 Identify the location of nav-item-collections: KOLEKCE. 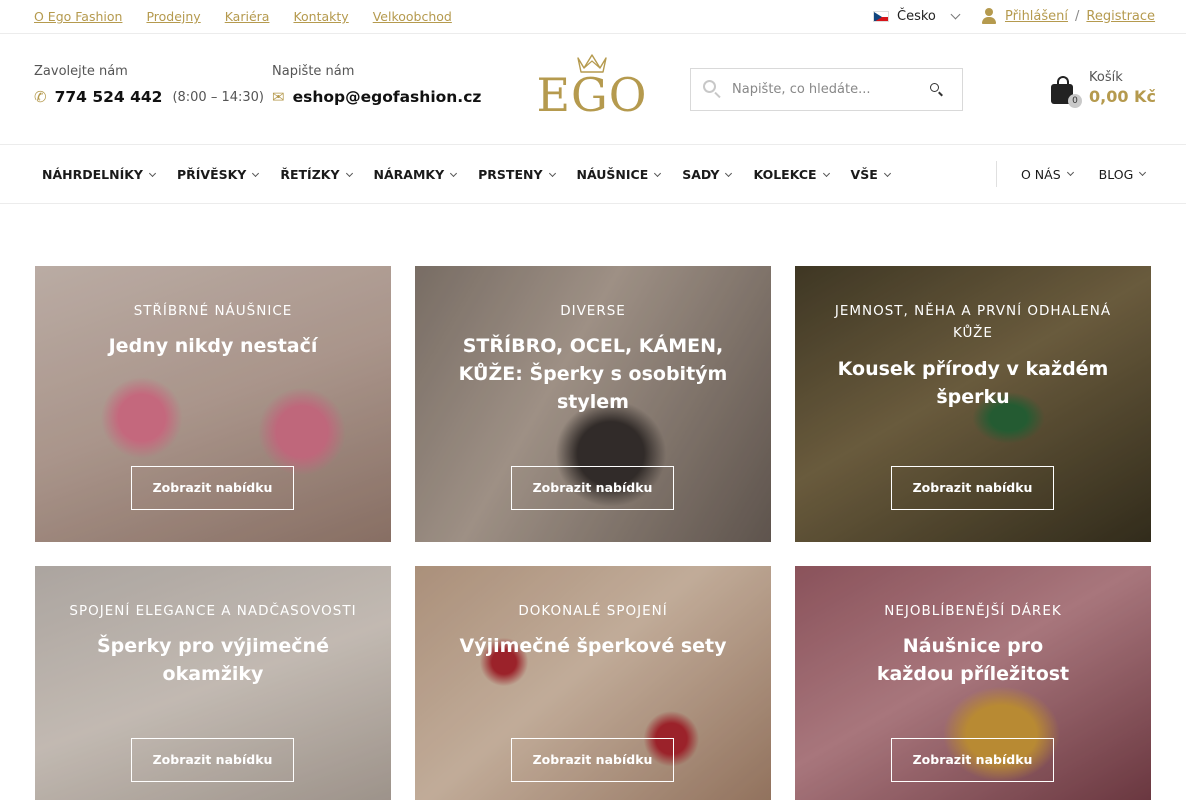
(791, 174).